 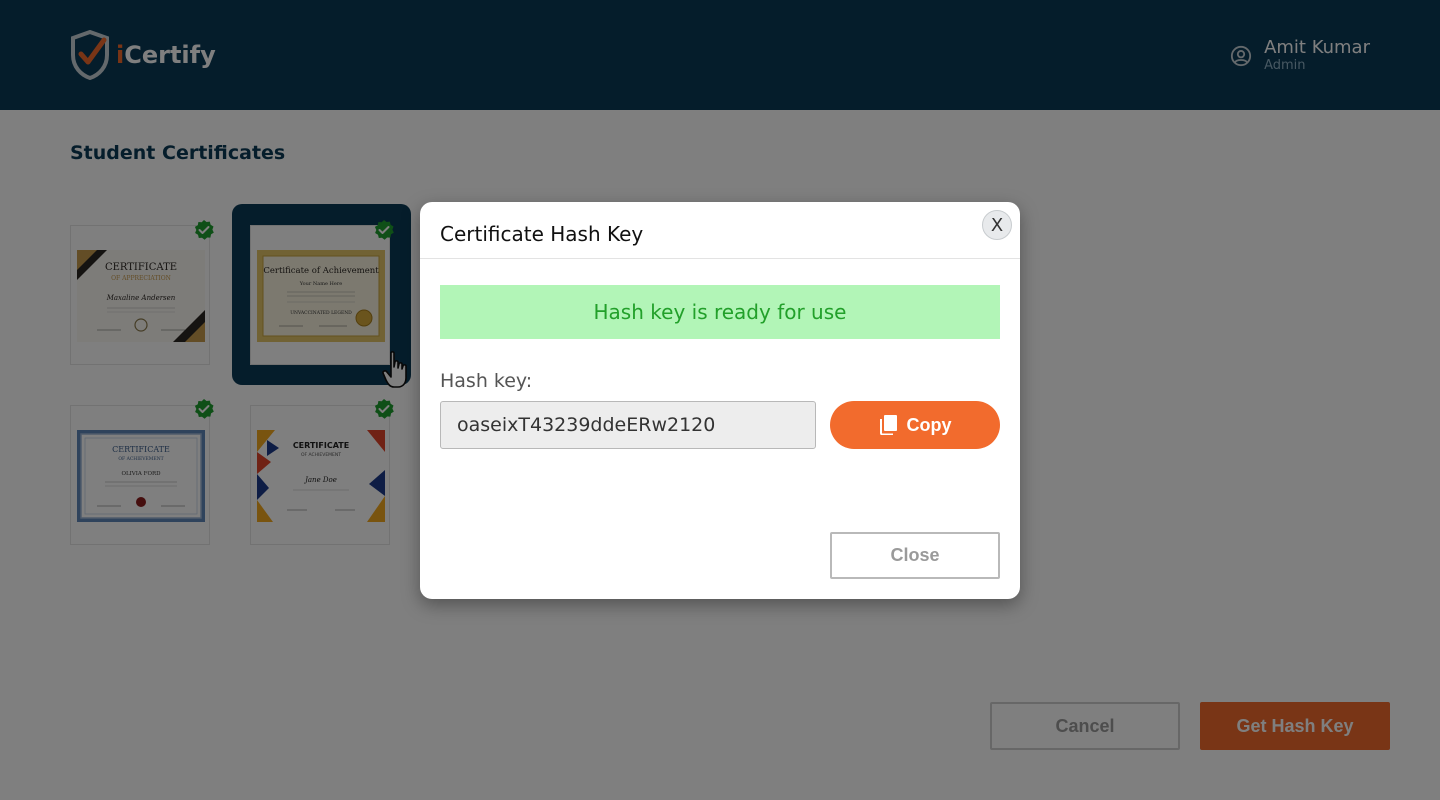 What do you see at coordinates (997, 225) in the screenshot?
I see `close-icon-button: X` at bounding box center [997, 225].